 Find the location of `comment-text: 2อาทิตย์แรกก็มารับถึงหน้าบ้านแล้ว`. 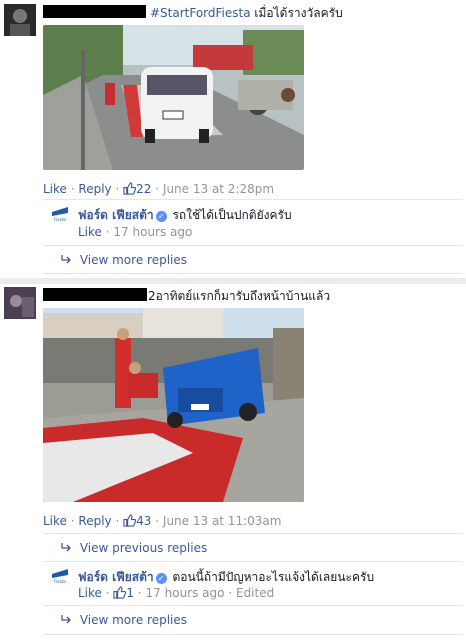

comment-text: 2อาทิตย์แรกก็มารับถึงหน้าบ้านแล้ว is located at coordinates (239, 296).